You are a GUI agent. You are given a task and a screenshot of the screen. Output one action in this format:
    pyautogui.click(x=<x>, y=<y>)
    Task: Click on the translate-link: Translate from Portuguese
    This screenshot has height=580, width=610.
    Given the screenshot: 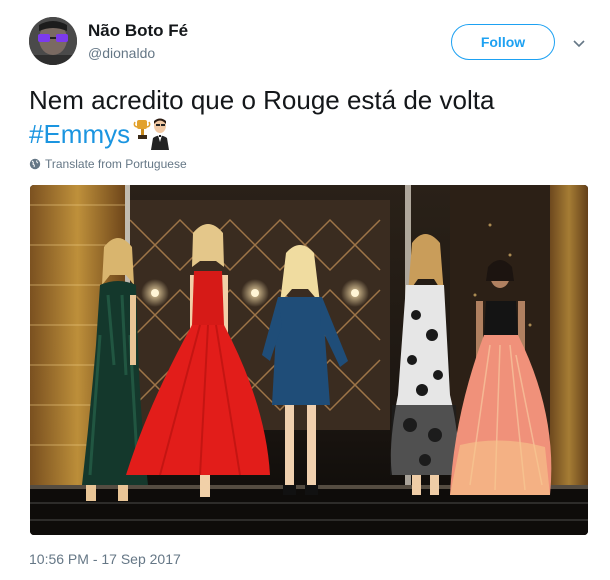 What is the action you would take?
    pyautogui.click(x=108, y=164)
    